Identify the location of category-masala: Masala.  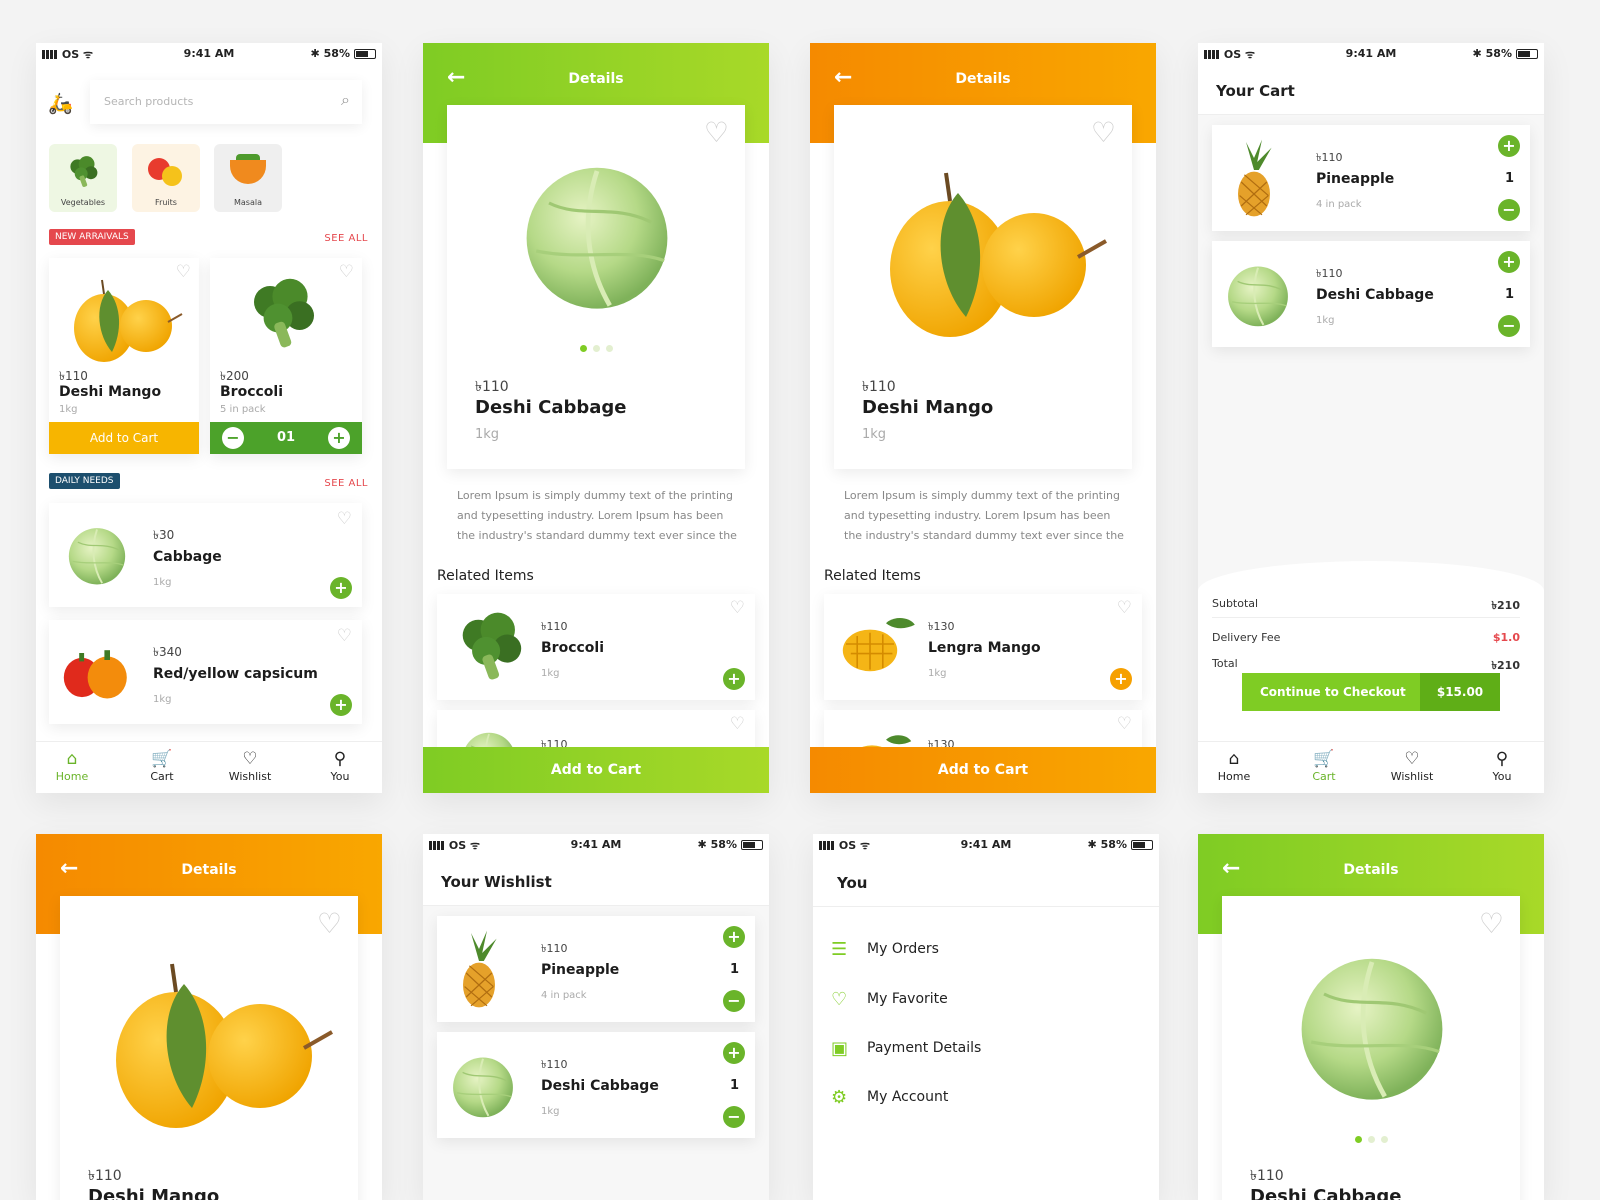
(248, 178).